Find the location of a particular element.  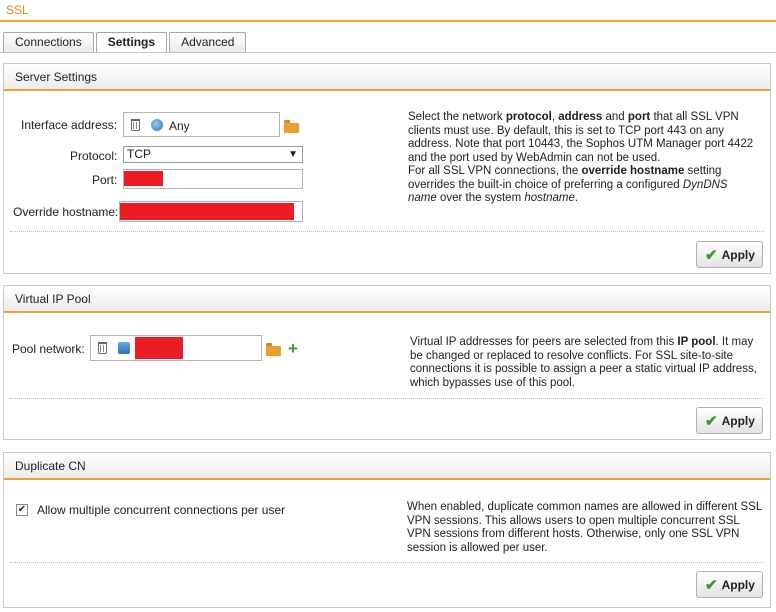

protocol-label: Protocol: is located at coordinates (94, 156).